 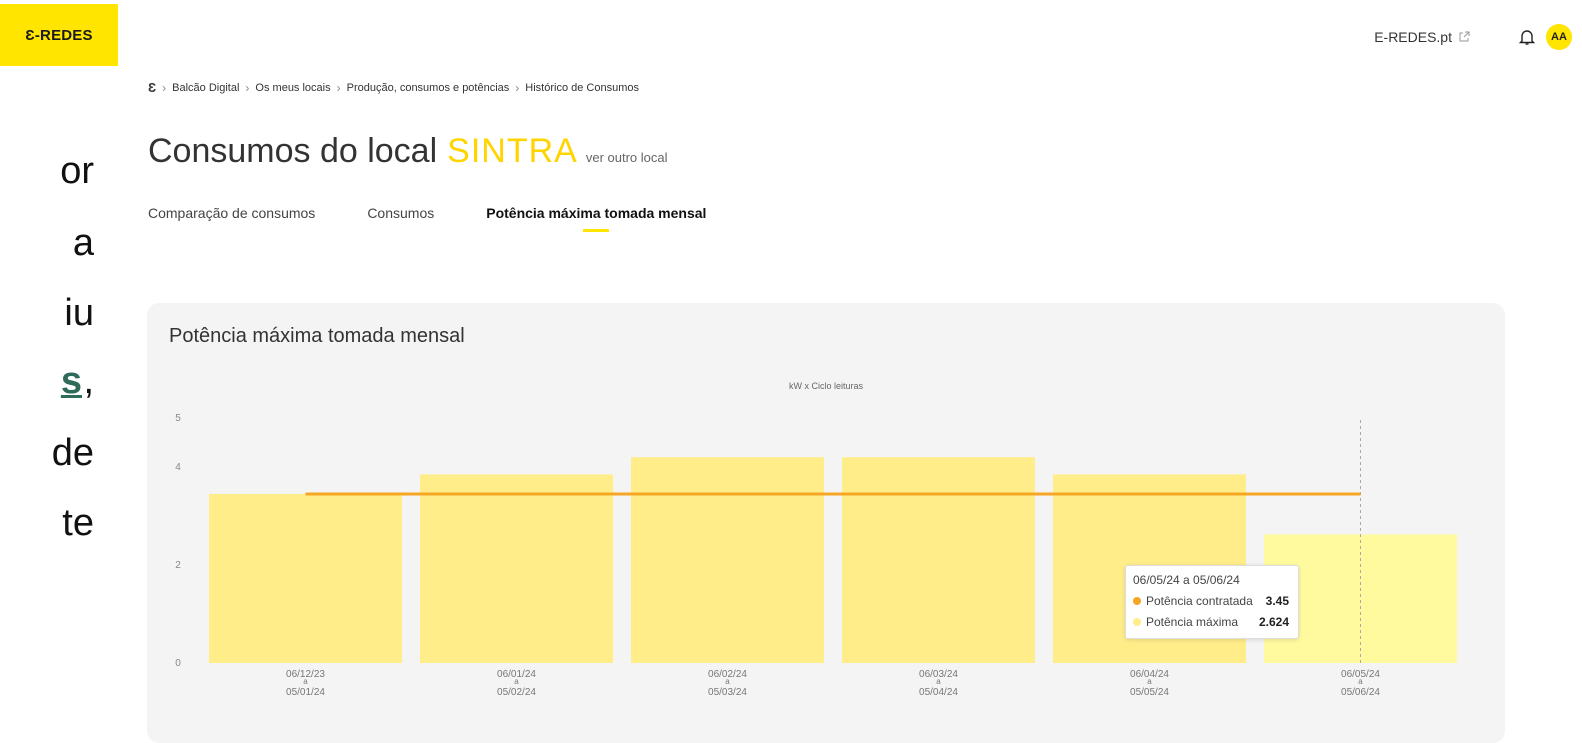 What do you see at coordinates (826, 386) in the screenshot?
I see `chart-title: kW x Ciclo leituras` at bounding box center [826, 386].